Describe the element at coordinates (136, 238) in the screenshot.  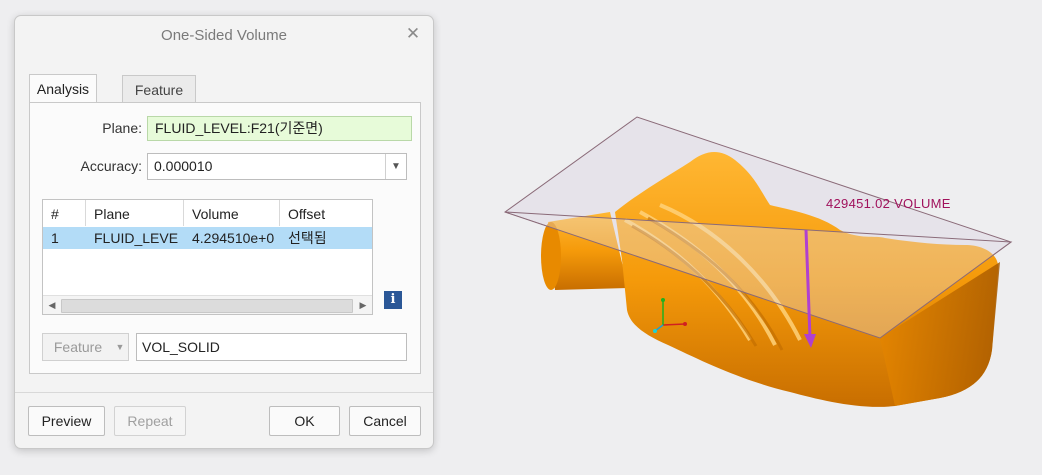
I see `row-plane: FLUID_LEVEL` at that location.